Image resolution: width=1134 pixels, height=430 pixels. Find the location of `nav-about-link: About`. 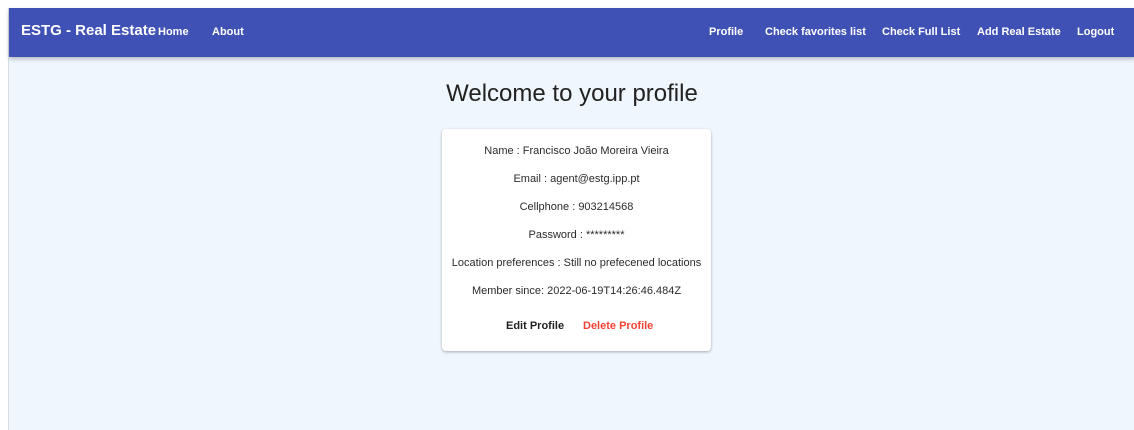

nav-about-link: About is located at coordinates (228, 32).